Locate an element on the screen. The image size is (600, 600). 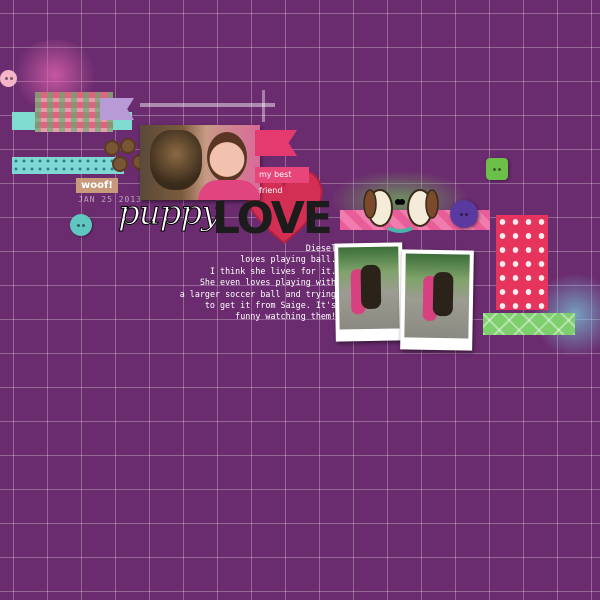
green-argyle-ribbon is located at coordinates (529, 324).